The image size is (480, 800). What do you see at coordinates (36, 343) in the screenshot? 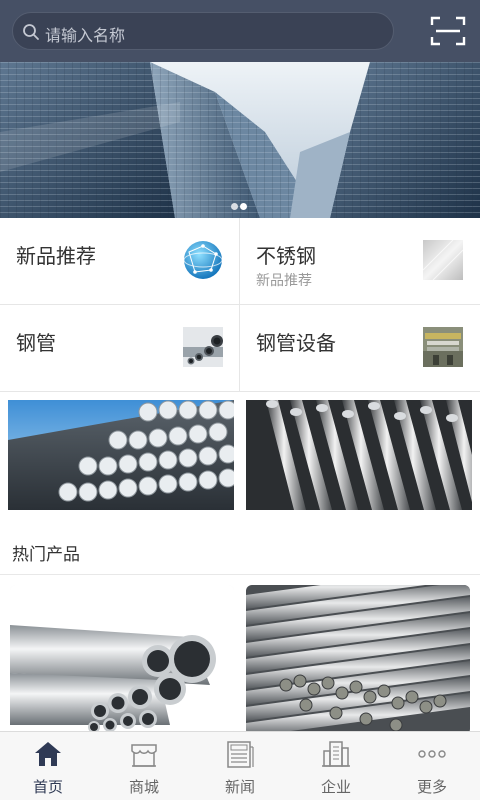
I see `category-title: 钢管` at bounding box center [36, 343].